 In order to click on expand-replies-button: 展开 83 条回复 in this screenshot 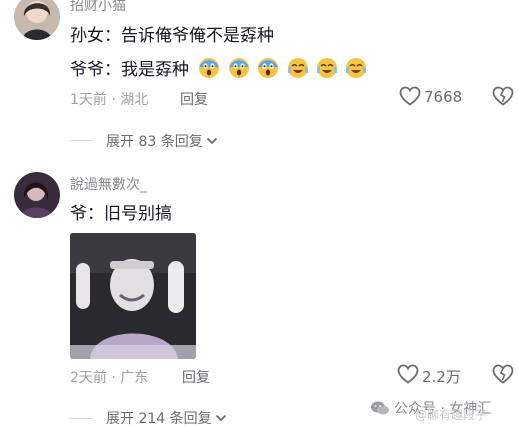, I will do `click(162, 141)`.